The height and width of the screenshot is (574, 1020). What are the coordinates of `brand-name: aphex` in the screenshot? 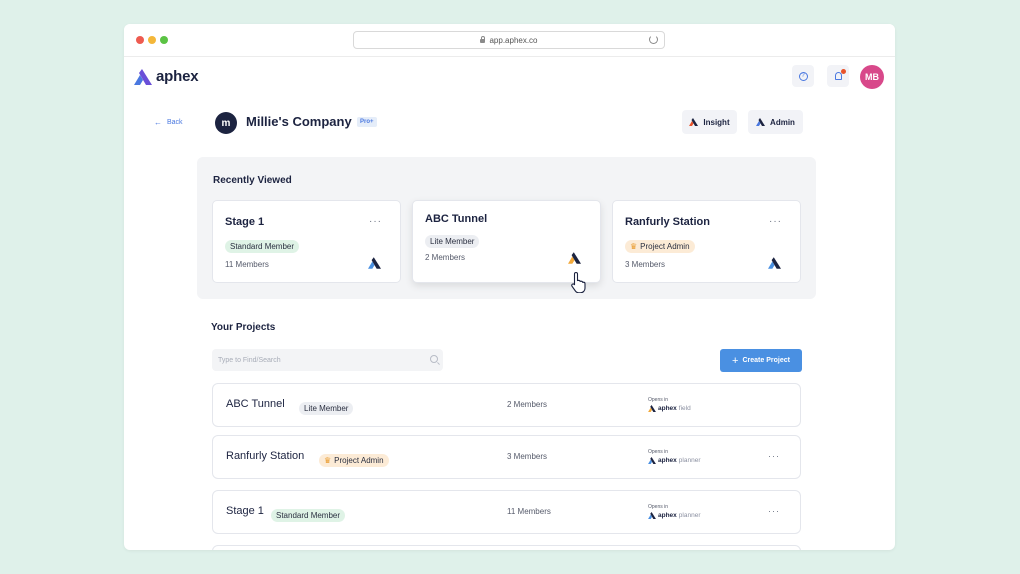 It's located at (177, 76).